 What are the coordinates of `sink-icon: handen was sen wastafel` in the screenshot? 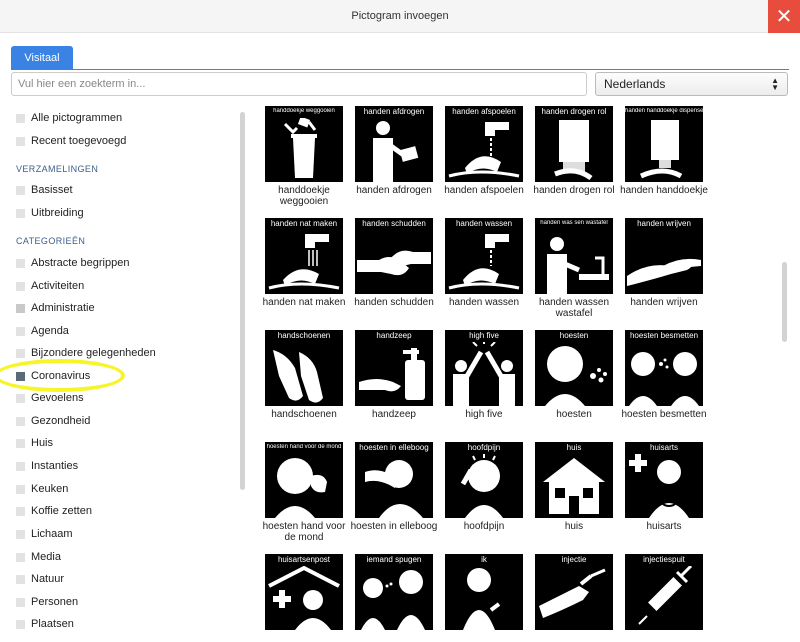 It's located at (574, 256).